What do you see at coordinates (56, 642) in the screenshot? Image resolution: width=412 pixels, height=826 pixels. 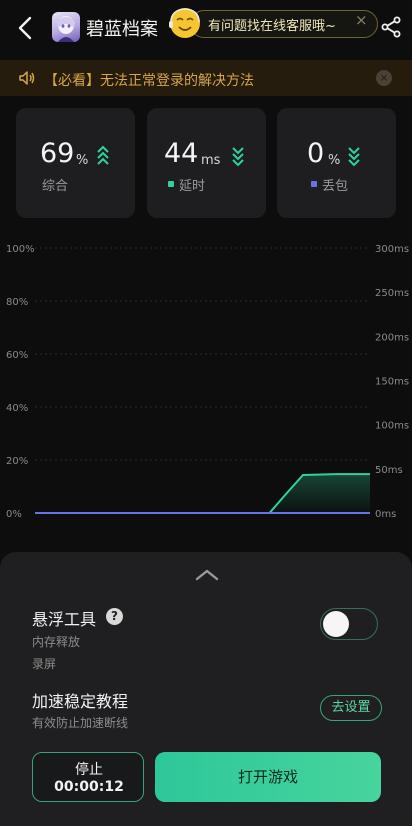 I see `memory-release-label: 内存释放` at bounding box center [56, 642].